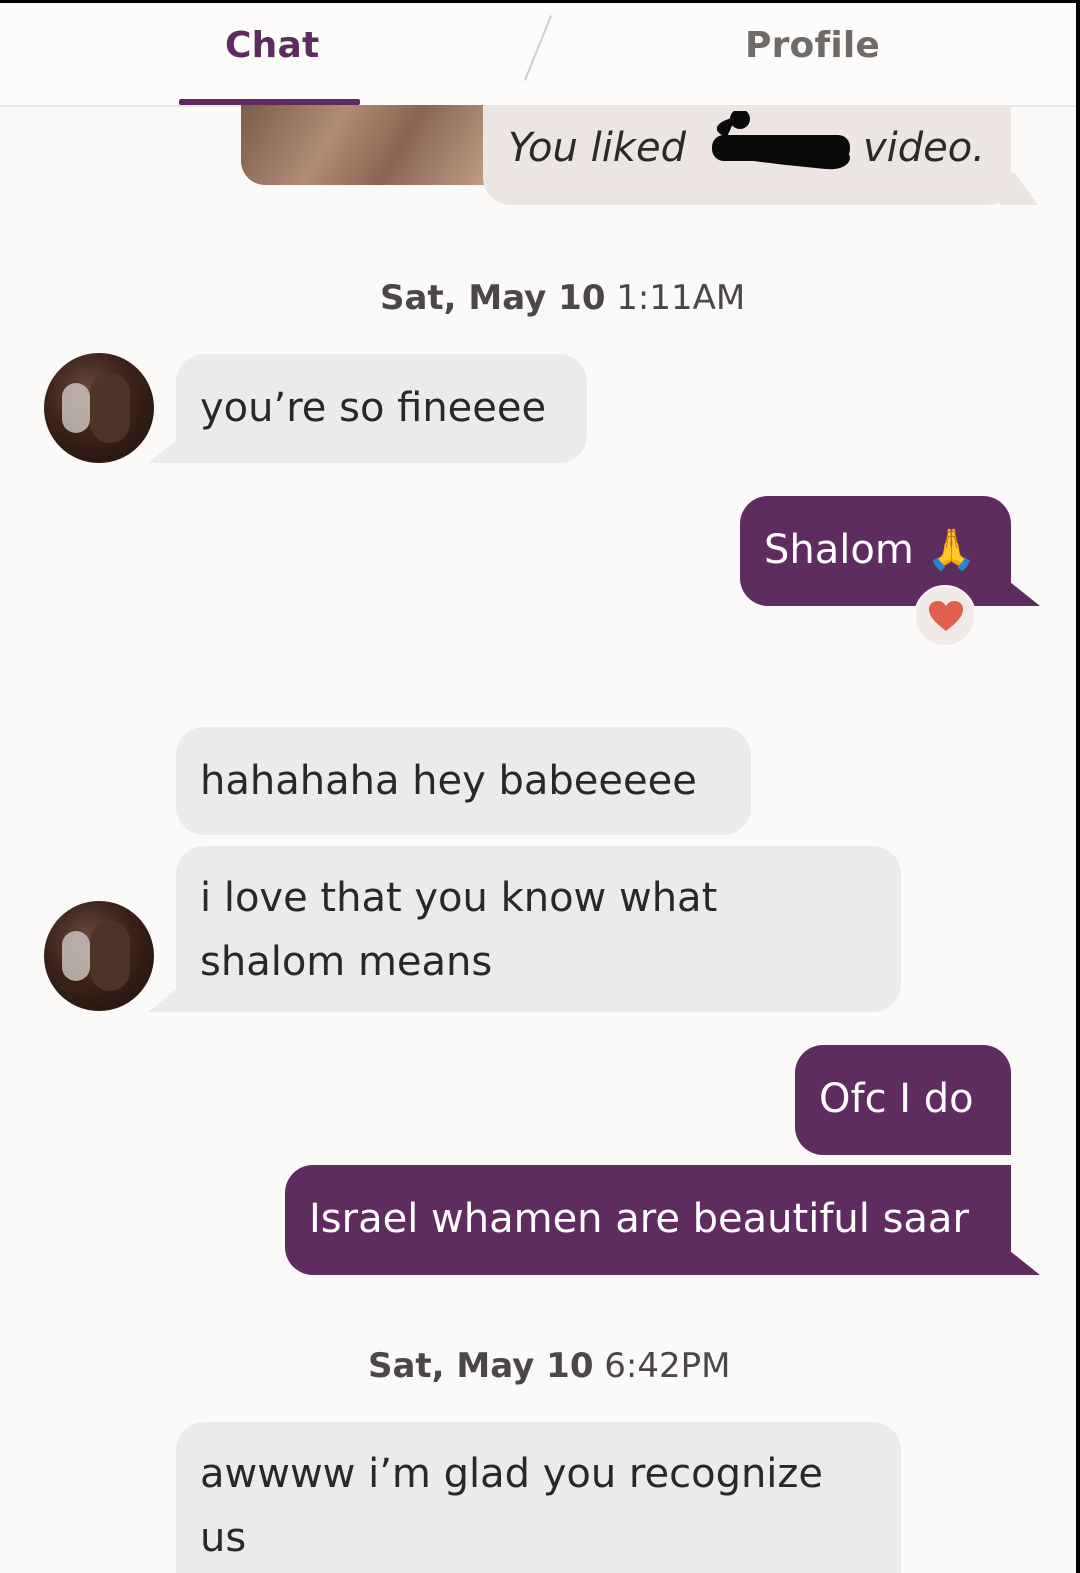  Describe the element at coordinates (1019, 189) in the screenshot. I see `bubble-tail` at that location.